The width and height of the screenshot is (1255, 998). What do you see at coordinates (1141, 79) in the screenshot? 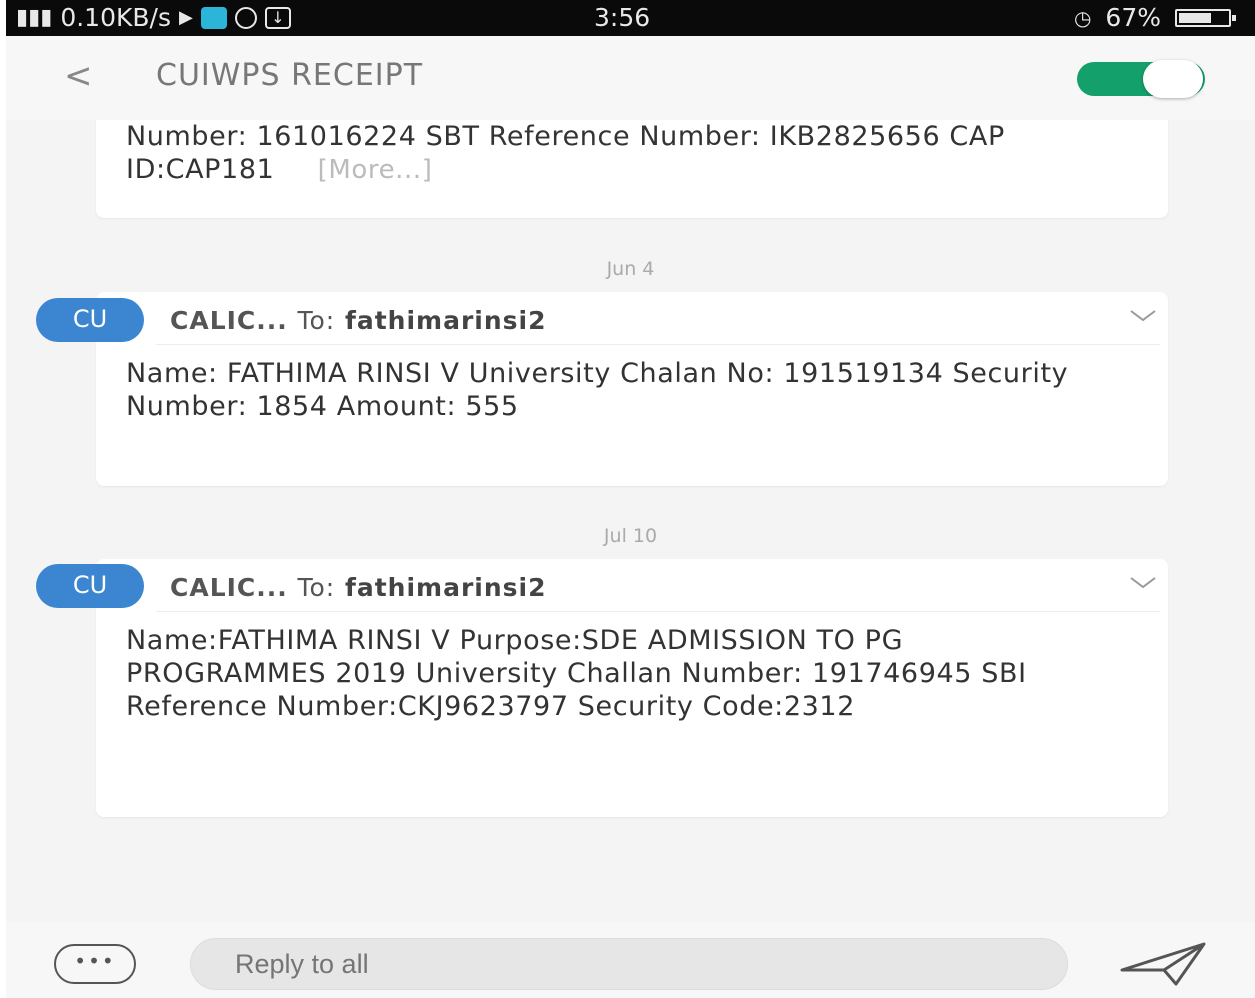
I see `toggle-switch` at bounding box center [1141, 79].